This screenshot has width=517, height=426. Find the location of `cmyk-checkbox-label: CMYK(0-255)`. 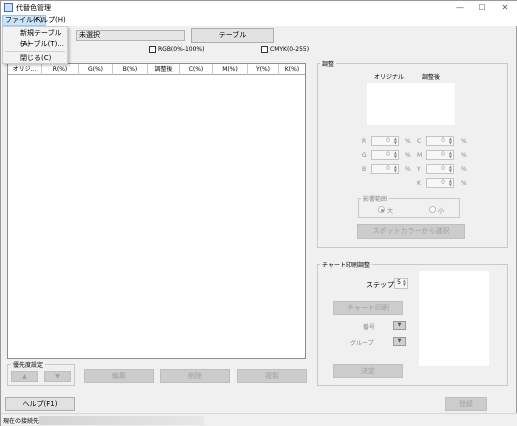

cmyk-checkbox-label: CMYK(0-255) is located at coordinates (290, 49).